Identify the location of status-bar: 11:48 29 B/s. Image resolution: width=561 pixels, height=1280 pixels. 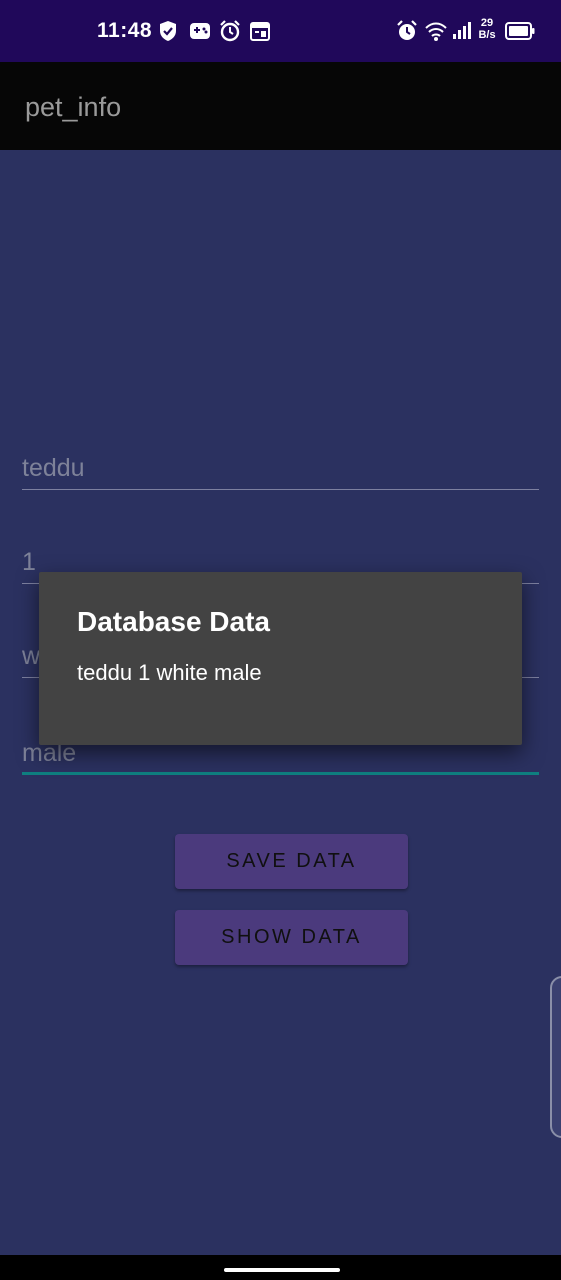
(280, 31).